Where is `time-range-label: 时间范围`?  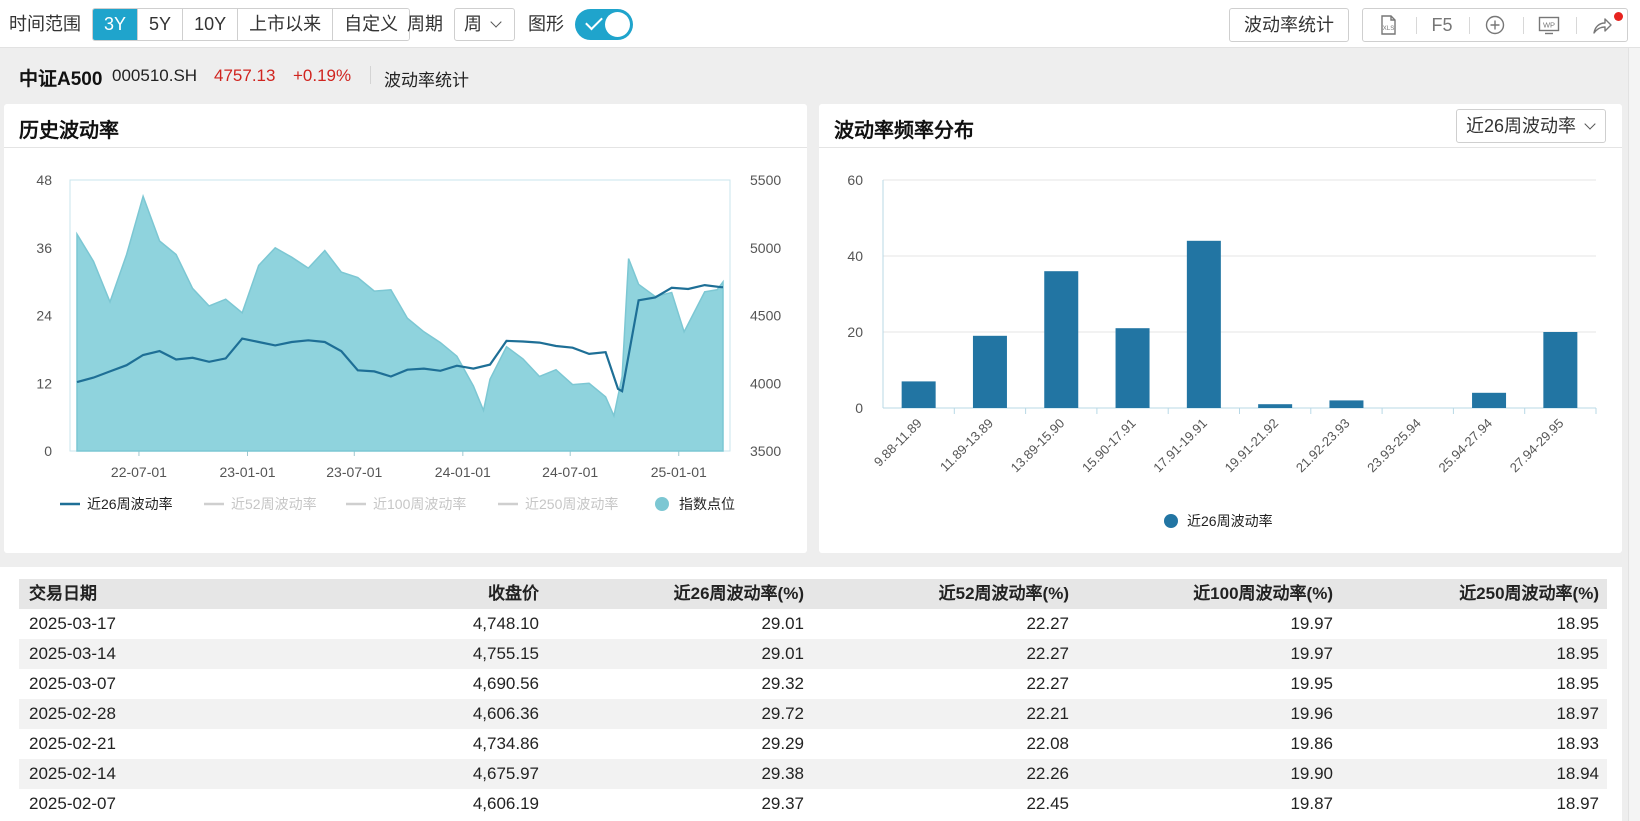
time-range-label: 时间范围 is located at coordinates (45, 24).